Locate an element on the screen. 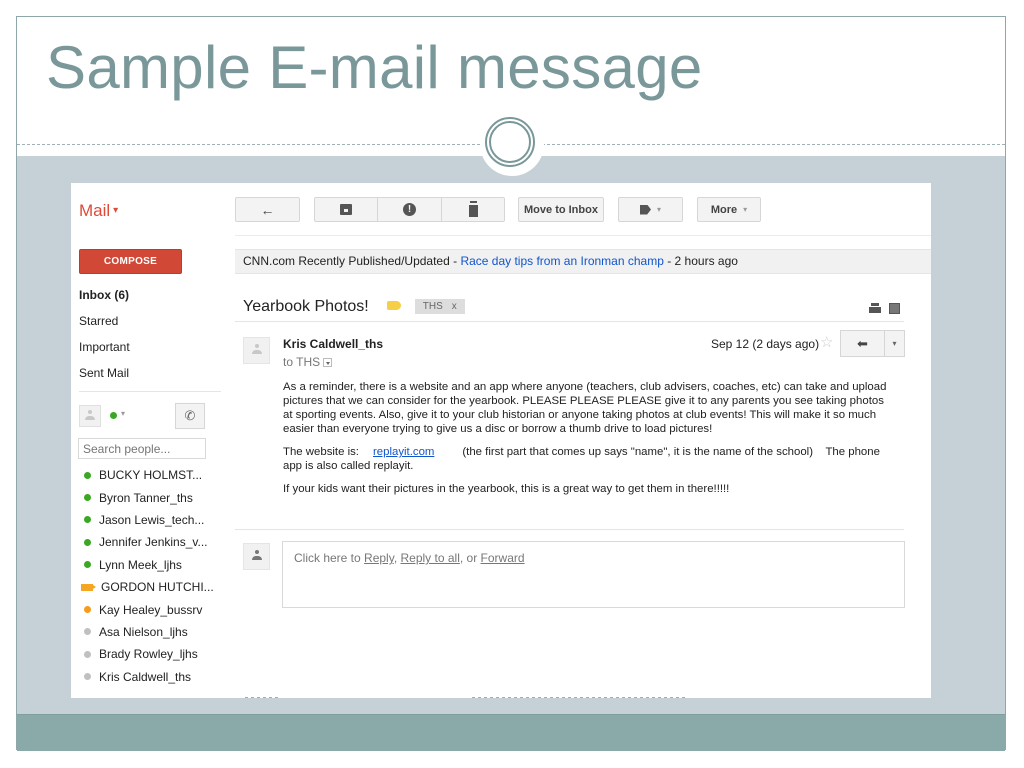  reply-link: Reply is located at coordinates (379, 558).